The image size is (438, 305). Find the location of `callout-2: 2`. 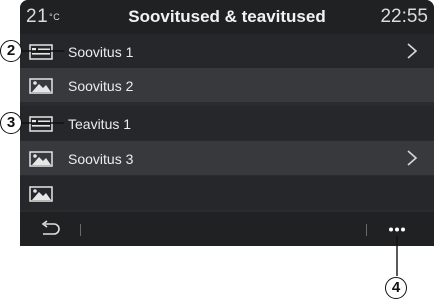

callout-2: 2 is located at coordinates (11, 51).